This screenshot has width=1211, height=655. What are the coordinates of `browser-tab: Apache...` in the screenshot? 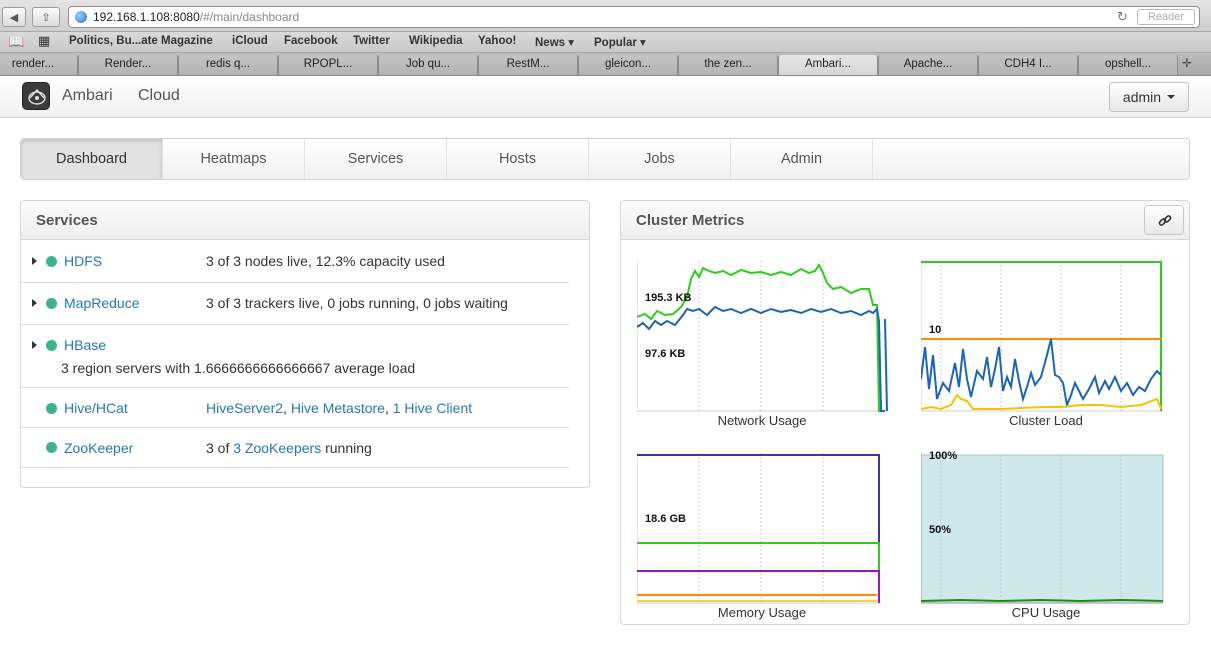 It's located at (928, 65).